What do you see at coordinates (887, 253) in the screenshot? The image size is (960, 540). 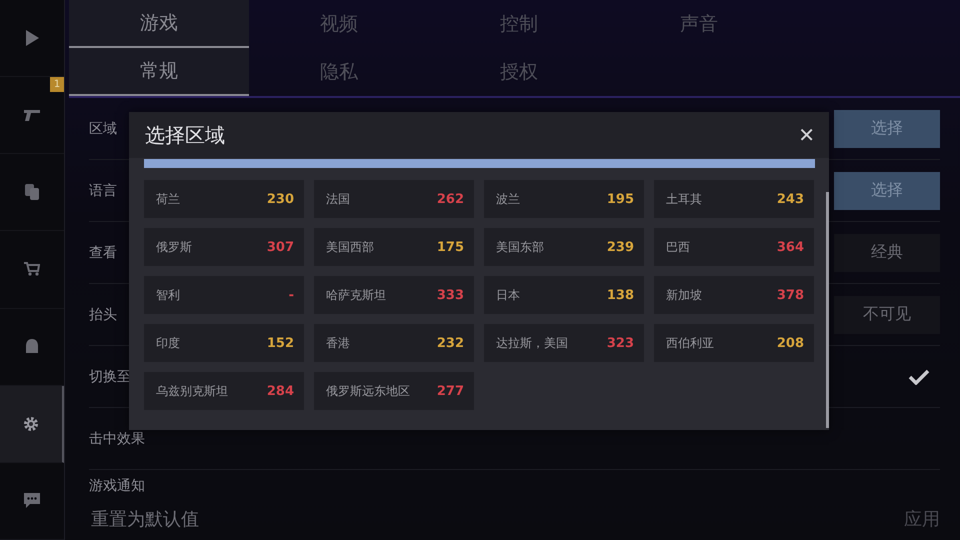 I see `option-value: 经典` at bounding box center [887, 253].